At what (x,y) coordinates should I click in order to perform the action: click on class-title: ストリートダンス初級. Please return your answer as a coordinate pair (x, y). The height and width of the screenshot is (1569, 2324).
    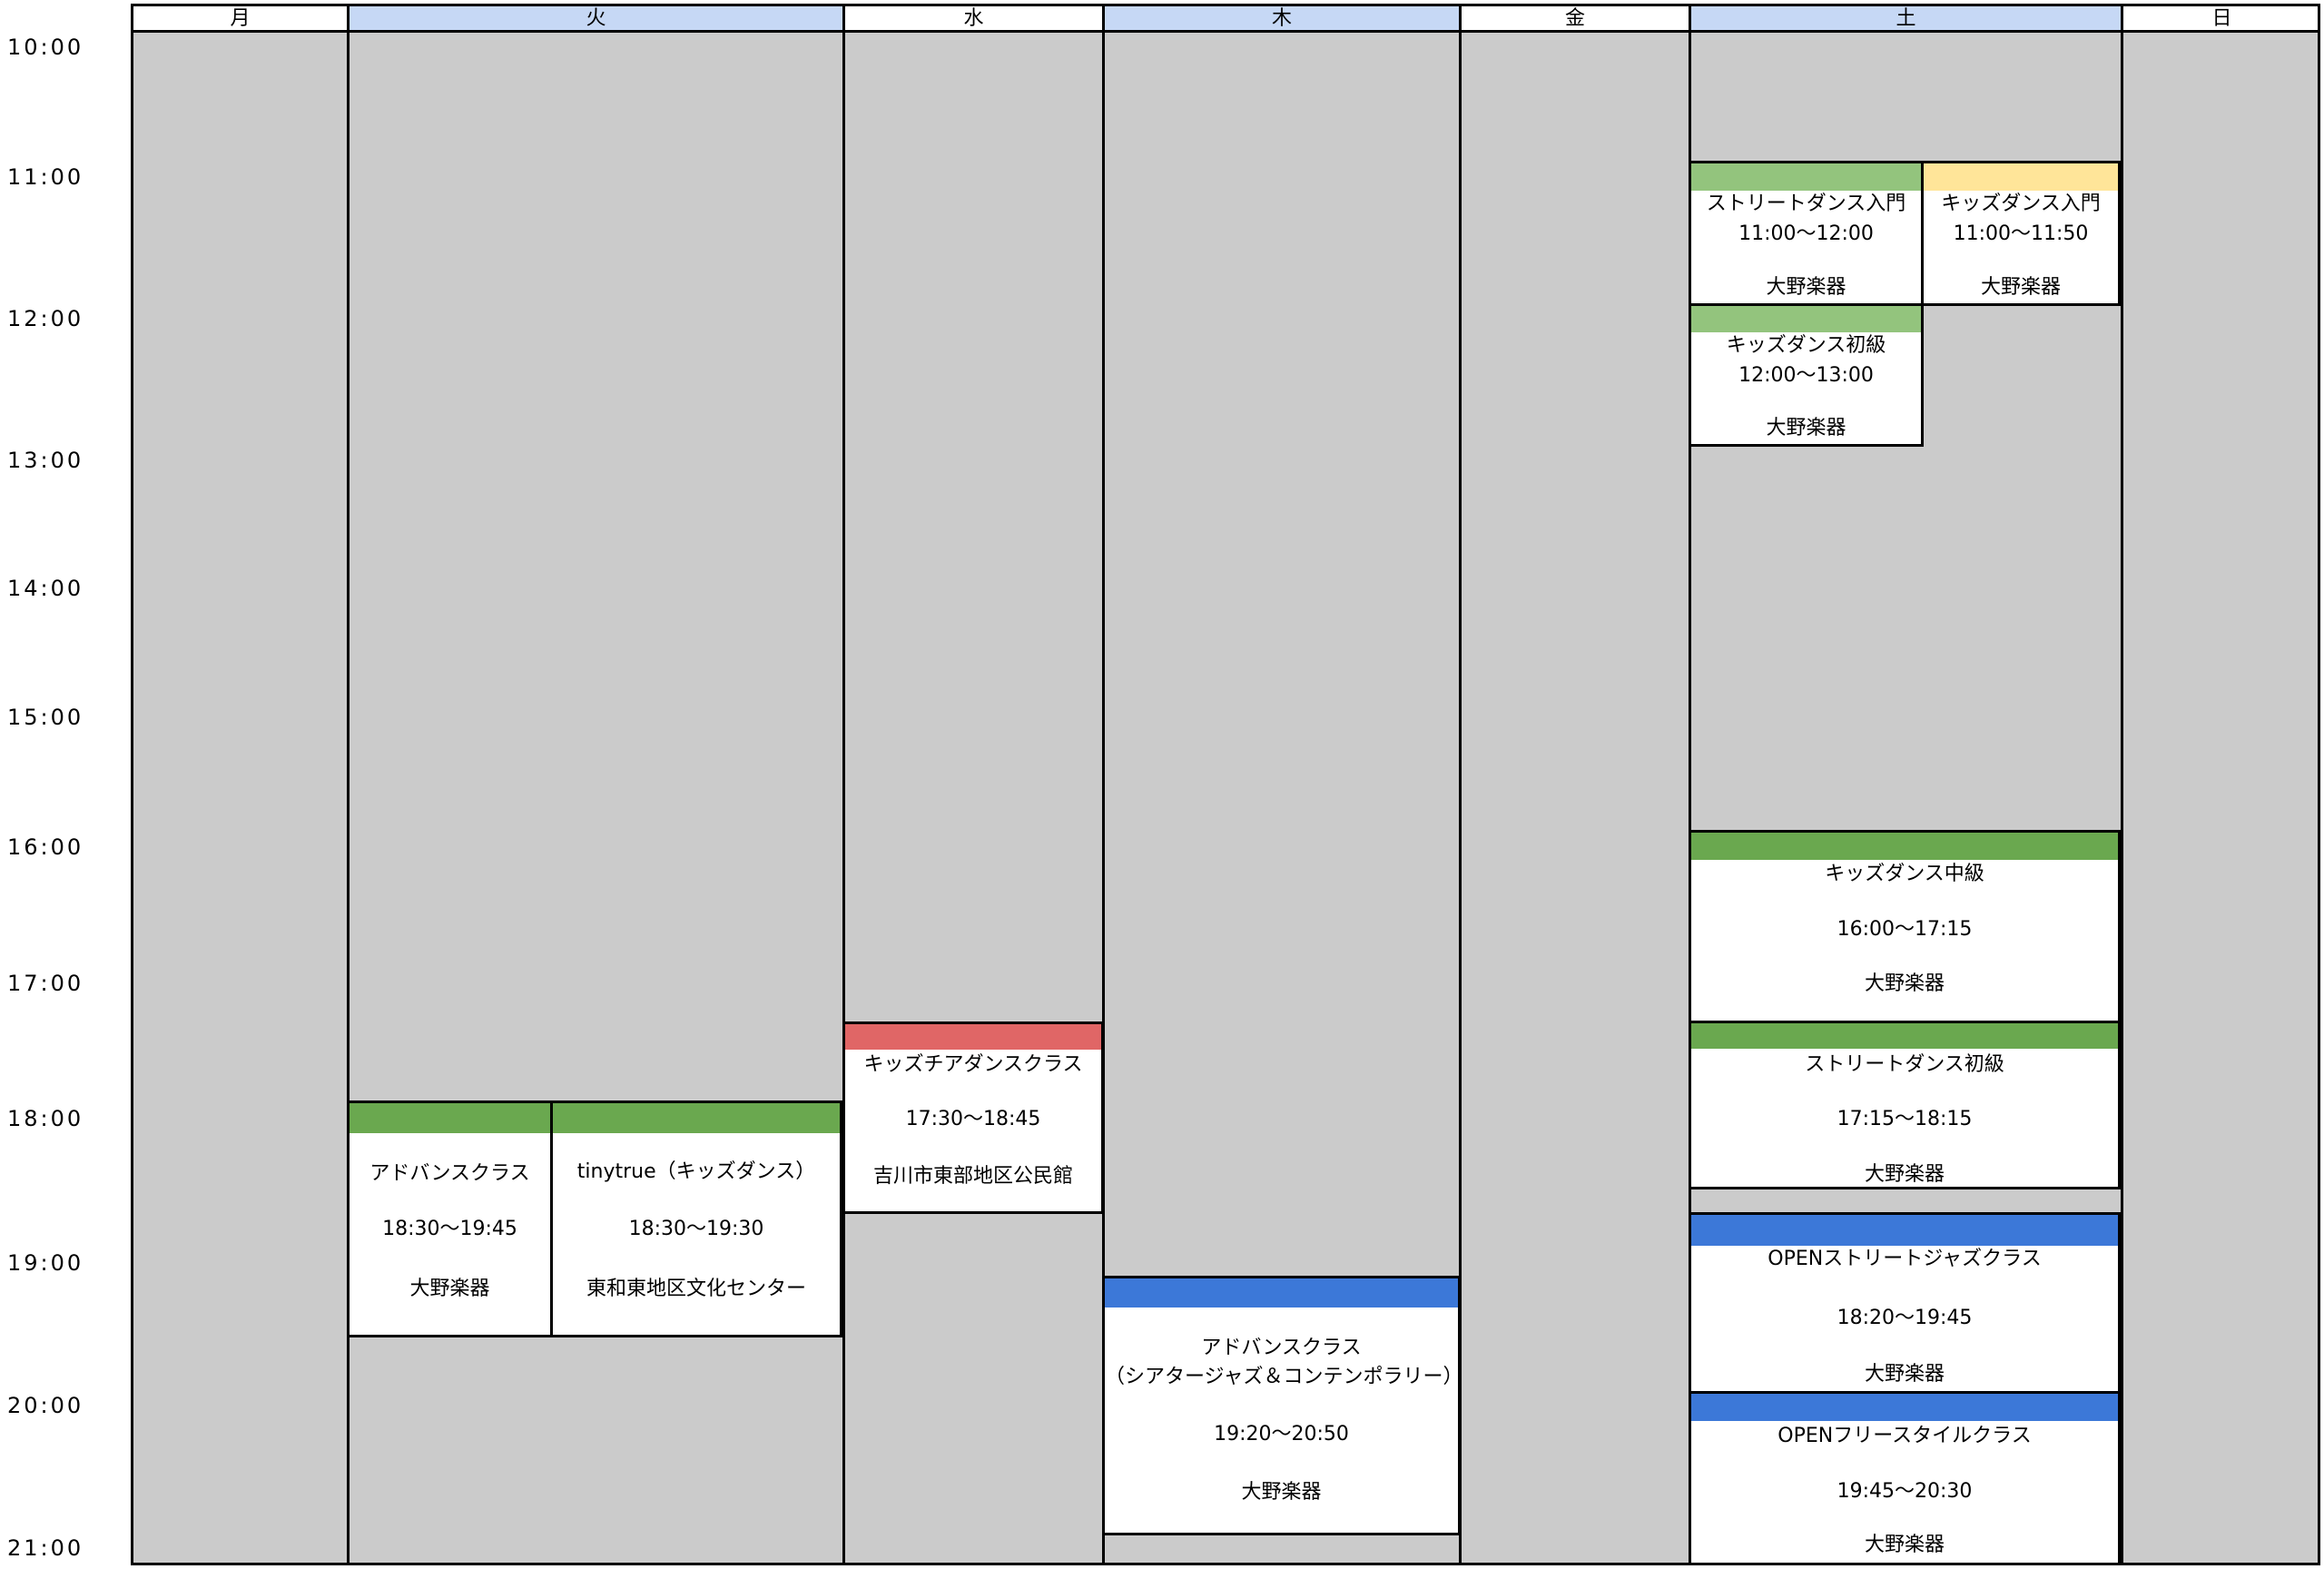
    Looking at the image, I should click on (1904, 1064).